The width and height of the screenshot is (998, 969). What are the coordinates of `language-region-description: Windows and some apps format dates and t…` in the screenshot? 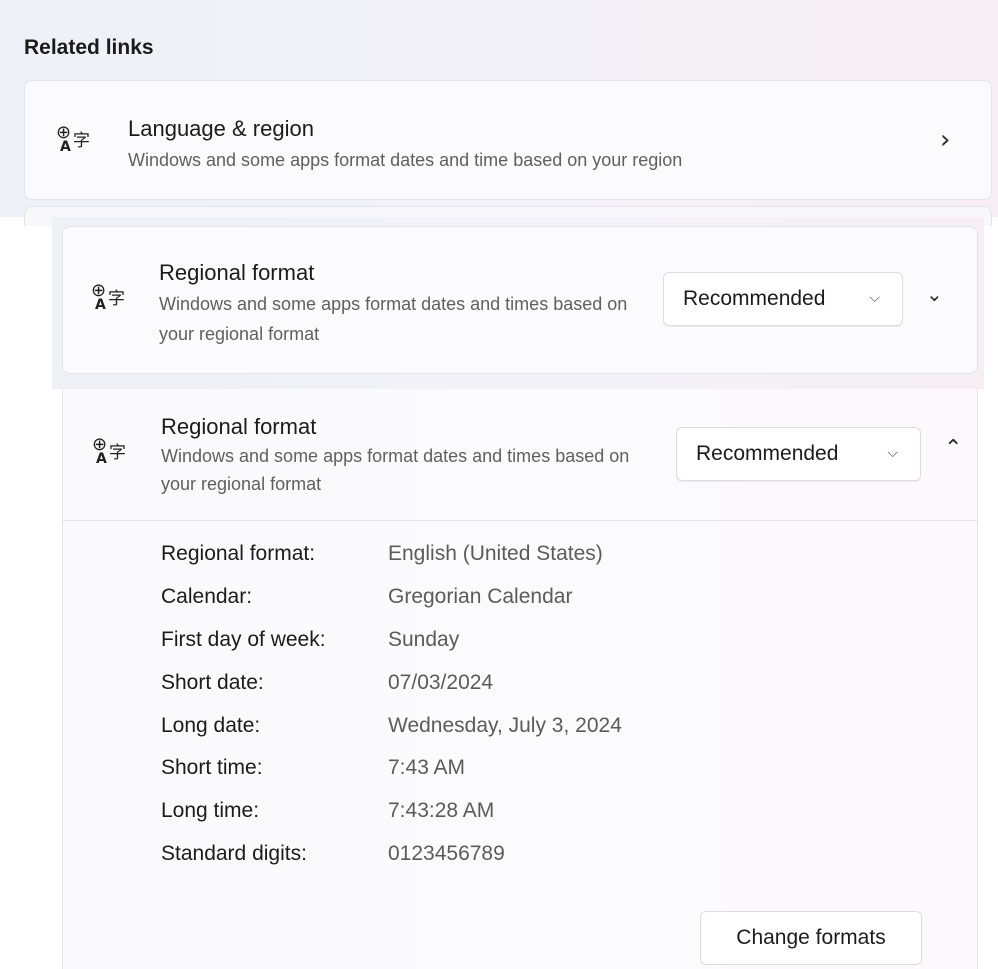 It's located at (405, 160).